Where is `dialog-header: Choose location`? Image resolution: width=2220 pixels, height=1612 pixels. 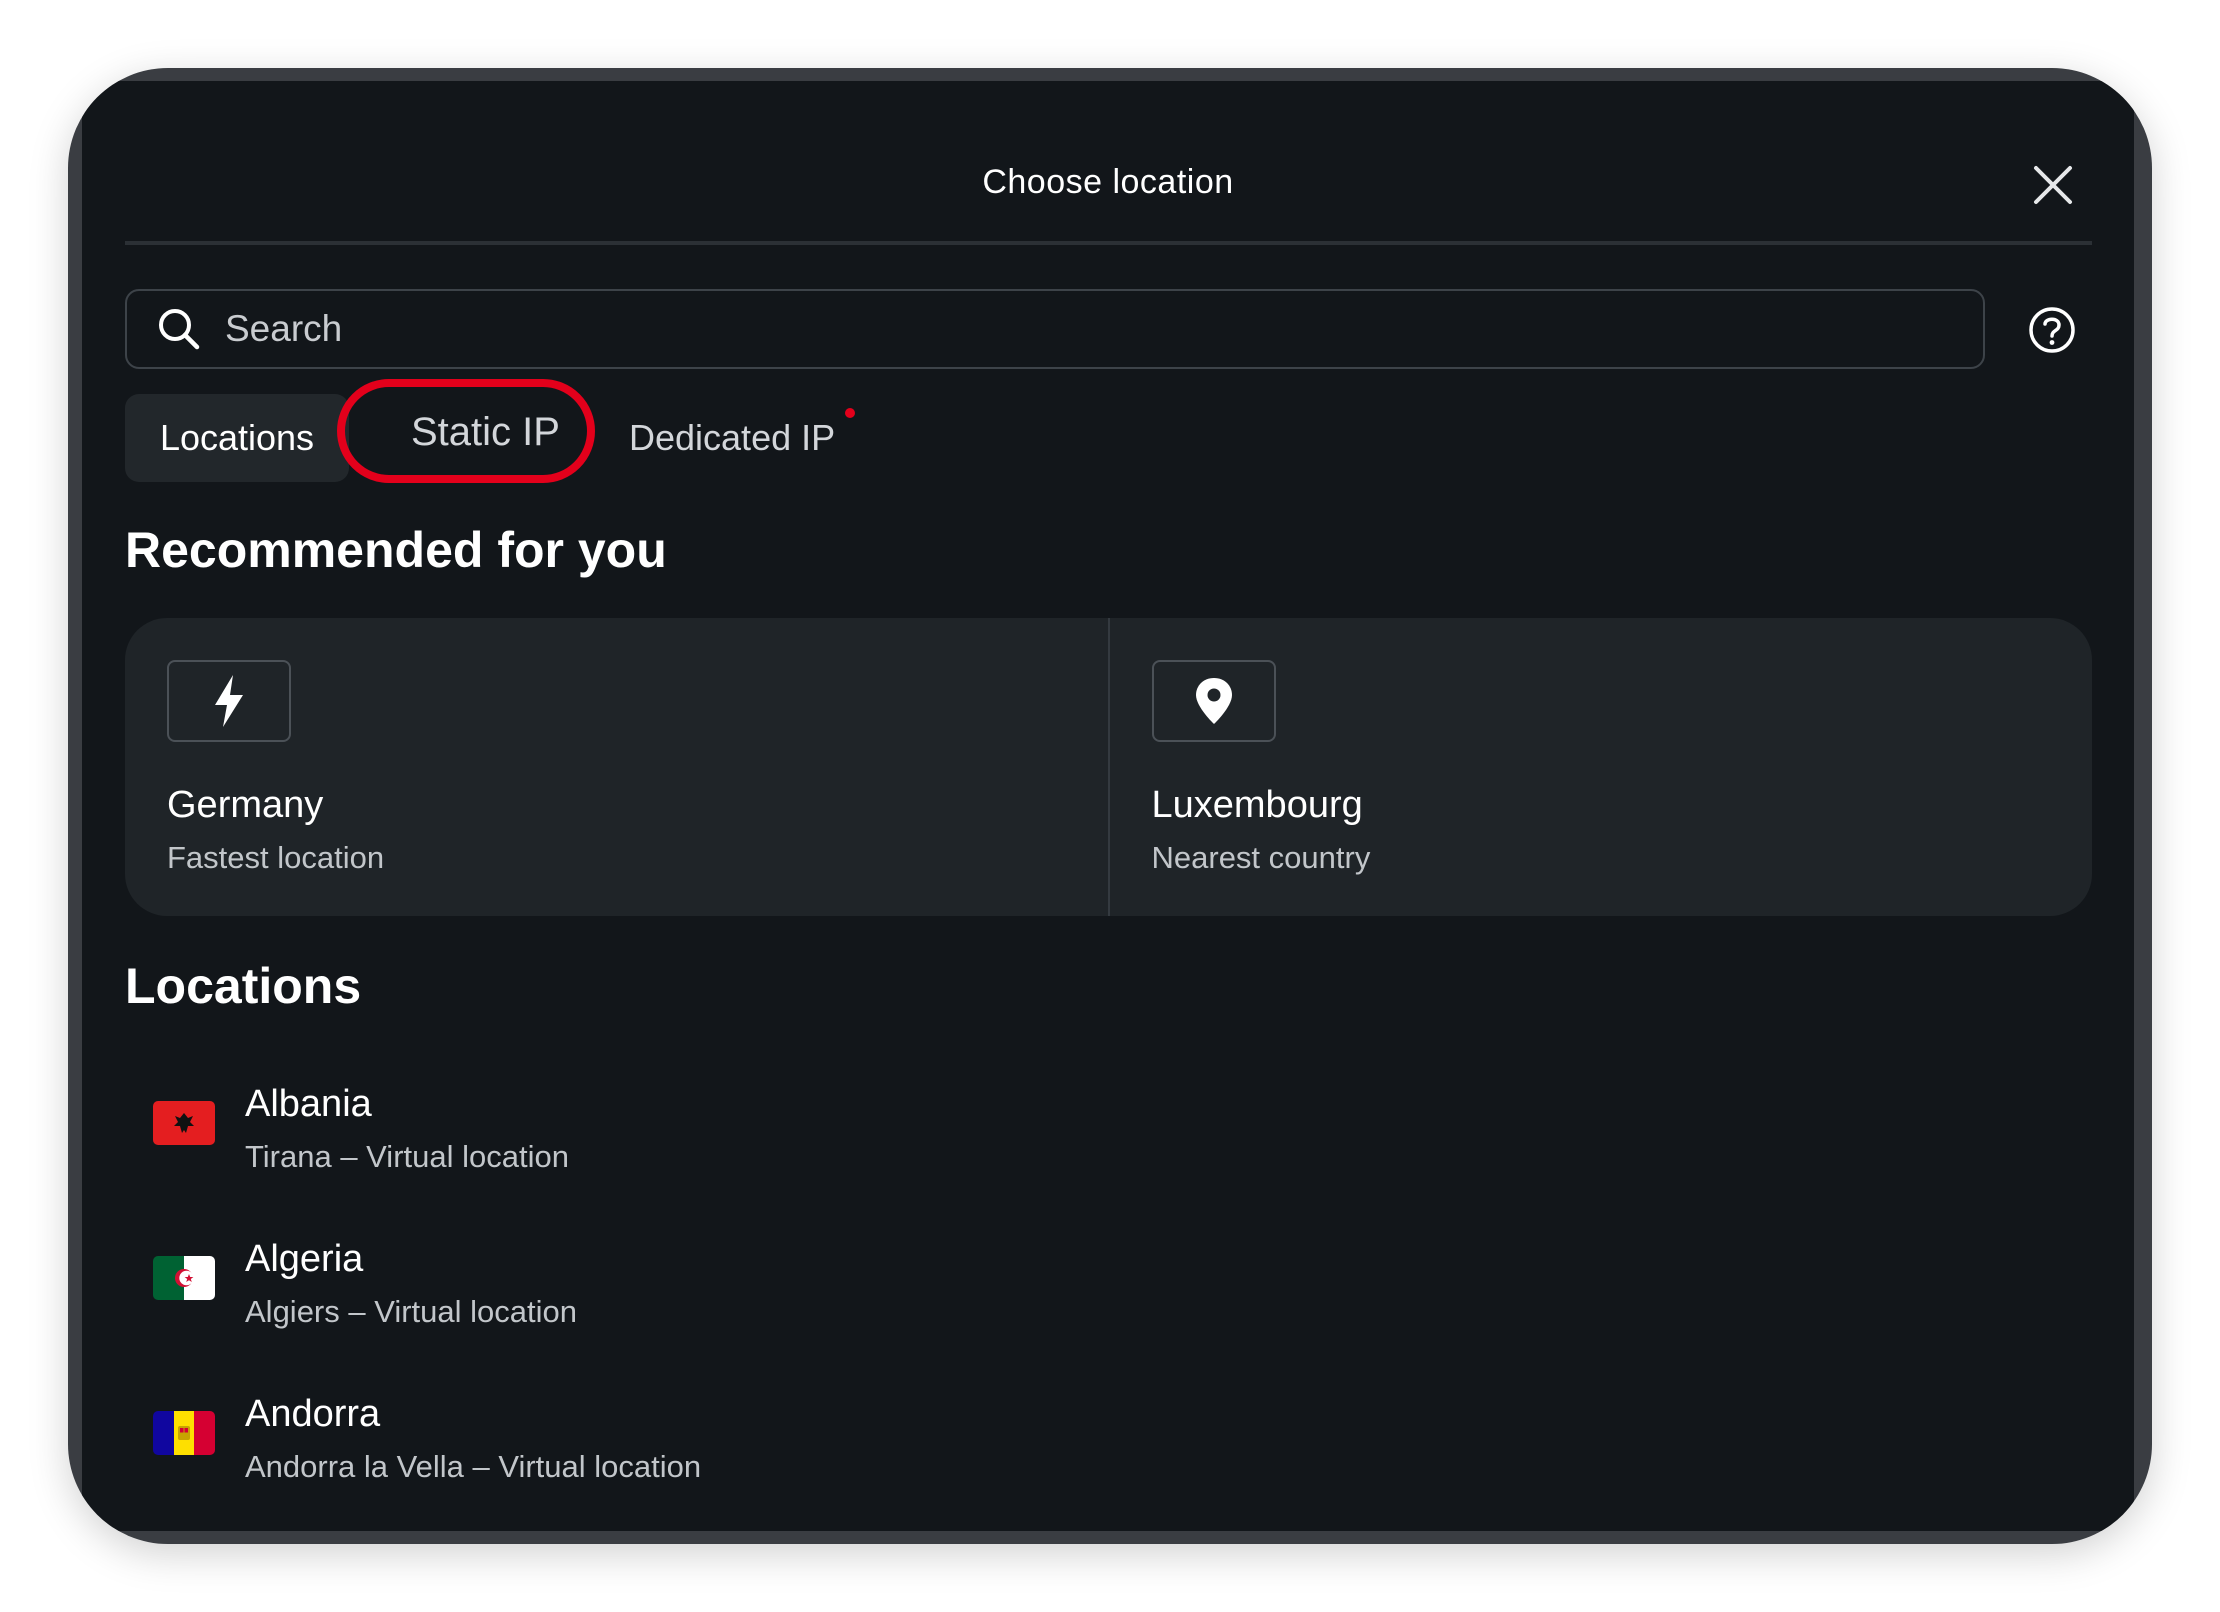
dialog-header: Choose location is located at coordinates (1108, 163).